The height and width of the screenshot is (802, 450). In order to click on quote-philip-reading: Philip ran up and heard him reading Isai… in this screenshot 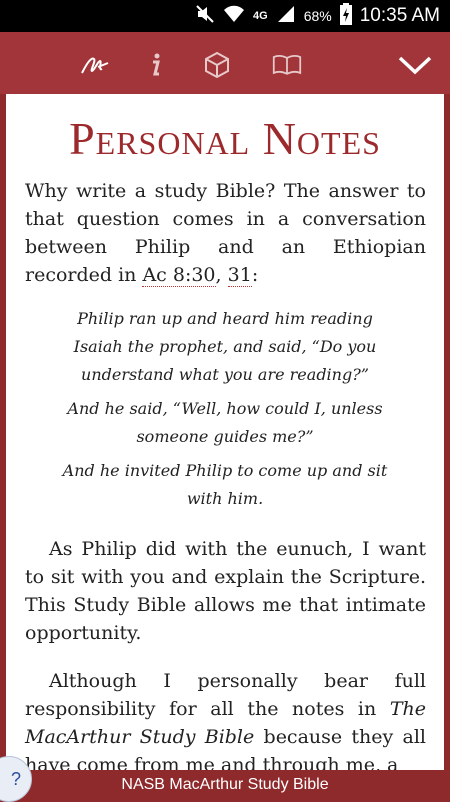, I will do `click(225, 346)`.